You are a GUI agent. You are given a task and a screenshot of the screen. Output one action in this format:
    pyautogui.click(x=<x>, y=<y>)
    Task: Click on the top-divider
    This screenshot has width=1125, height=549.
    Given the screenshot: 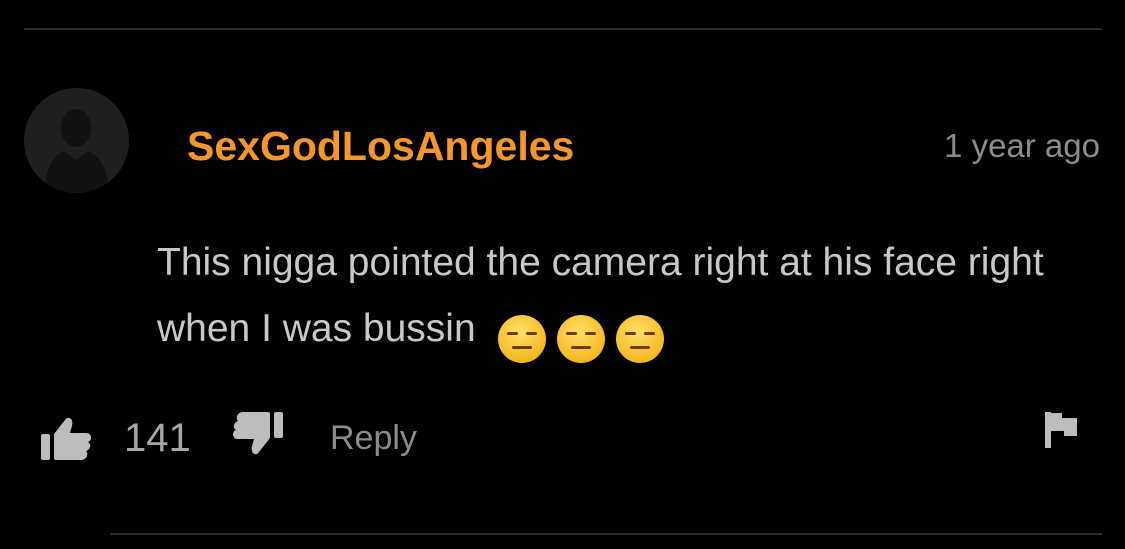 What is the action you would take?
    pyautogui.click(x=563, y=29)
    